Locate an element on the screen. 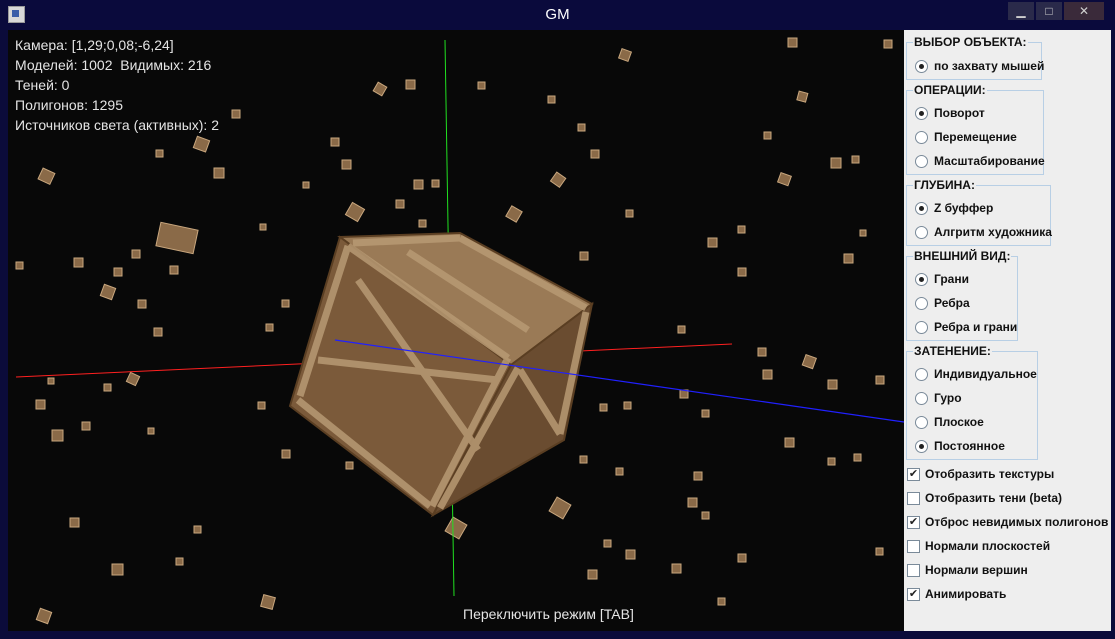  checkbox-animate: ✔ Анимировать is located at coordinates (956, 594).